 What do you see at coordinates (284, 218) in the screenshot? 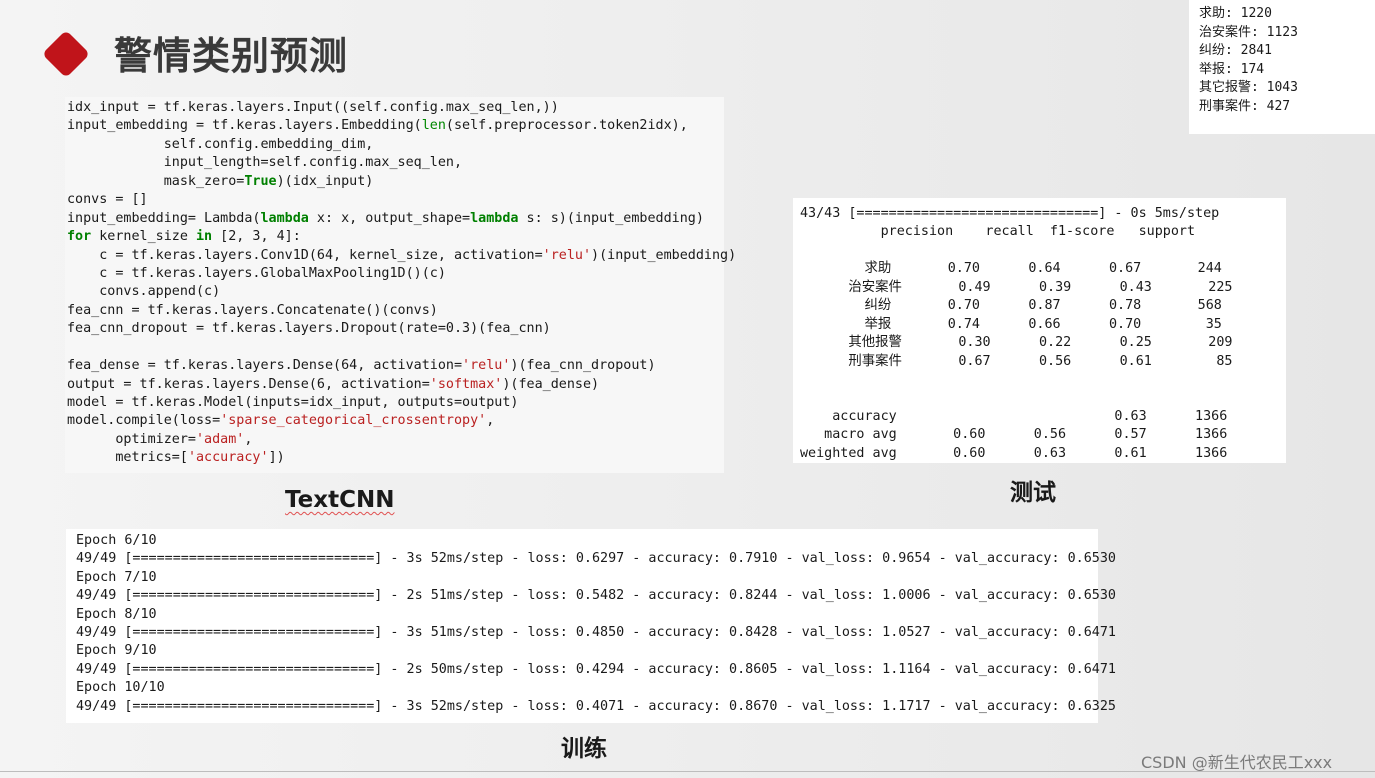
I see `code-token: lambda` at bounding box center [284, 218].